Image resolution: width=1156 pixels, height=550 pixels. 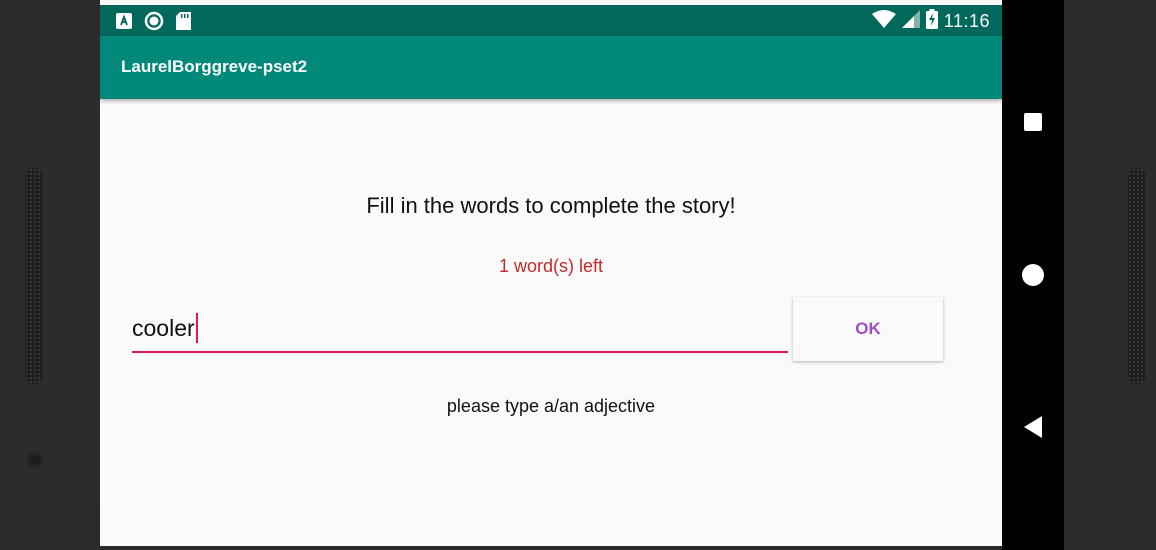 I want to click on ok-button: OK, so click(x=868, y=329).